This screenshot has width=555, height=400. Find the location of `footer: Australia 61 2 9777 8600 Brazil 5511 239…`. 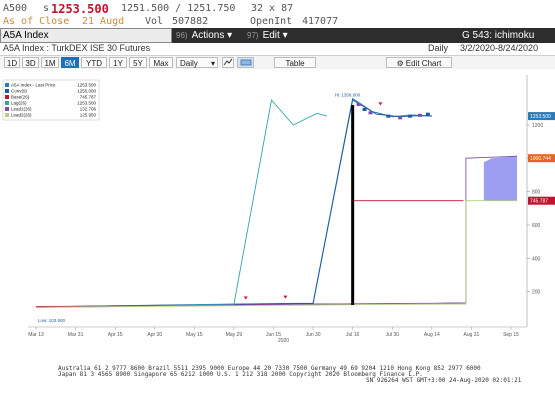

footer: Australia 61 2 9777 8600 Brazil 5511 239… is located at coordinates (277, 382).